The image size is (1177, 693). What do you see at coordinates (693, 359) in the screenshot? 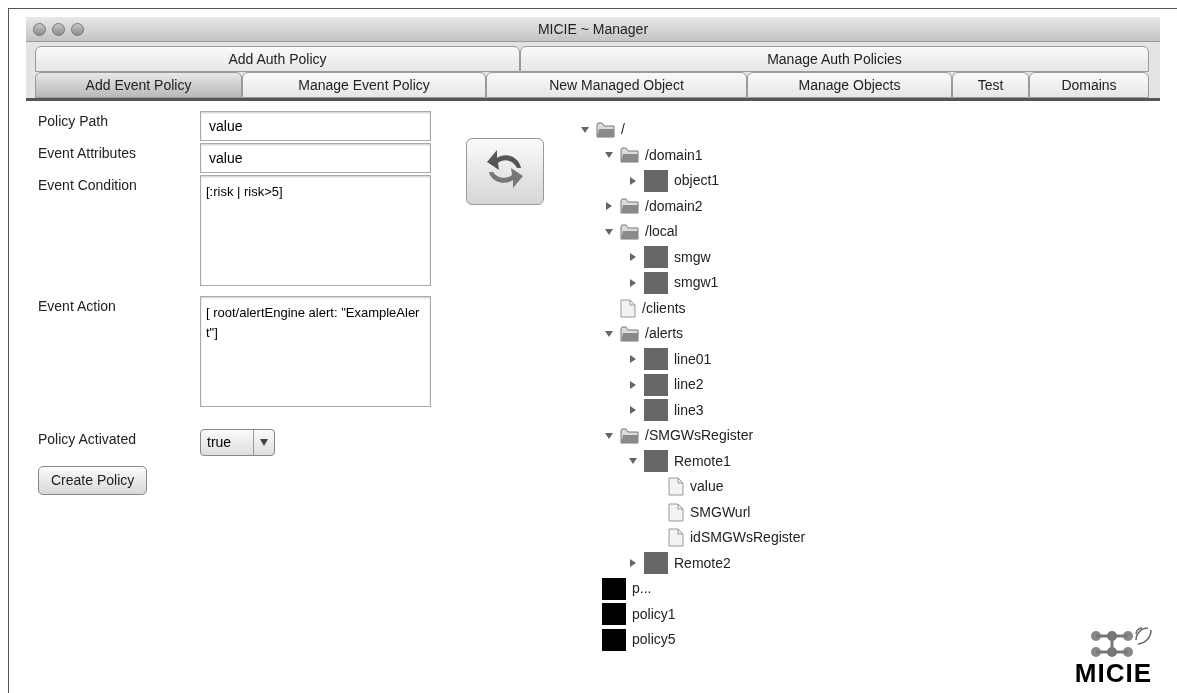
I see `tree-item-label: line01` at bounding box center [693, 359].